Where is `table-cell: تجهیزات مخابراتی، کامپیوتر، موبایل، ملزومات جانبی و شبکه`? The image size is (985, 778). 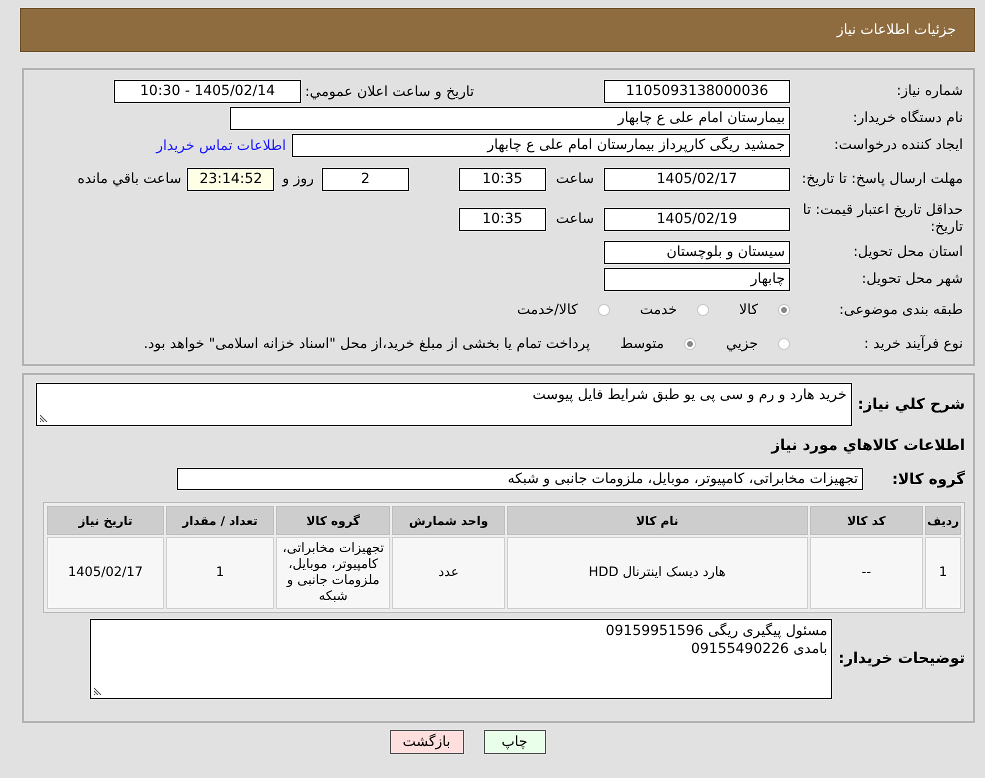 table-cell: تجهیزات مخابراتی، کامپیوتر، موبایل، ملزومات جانبی و شبکه is located at coordinates (333, 573).